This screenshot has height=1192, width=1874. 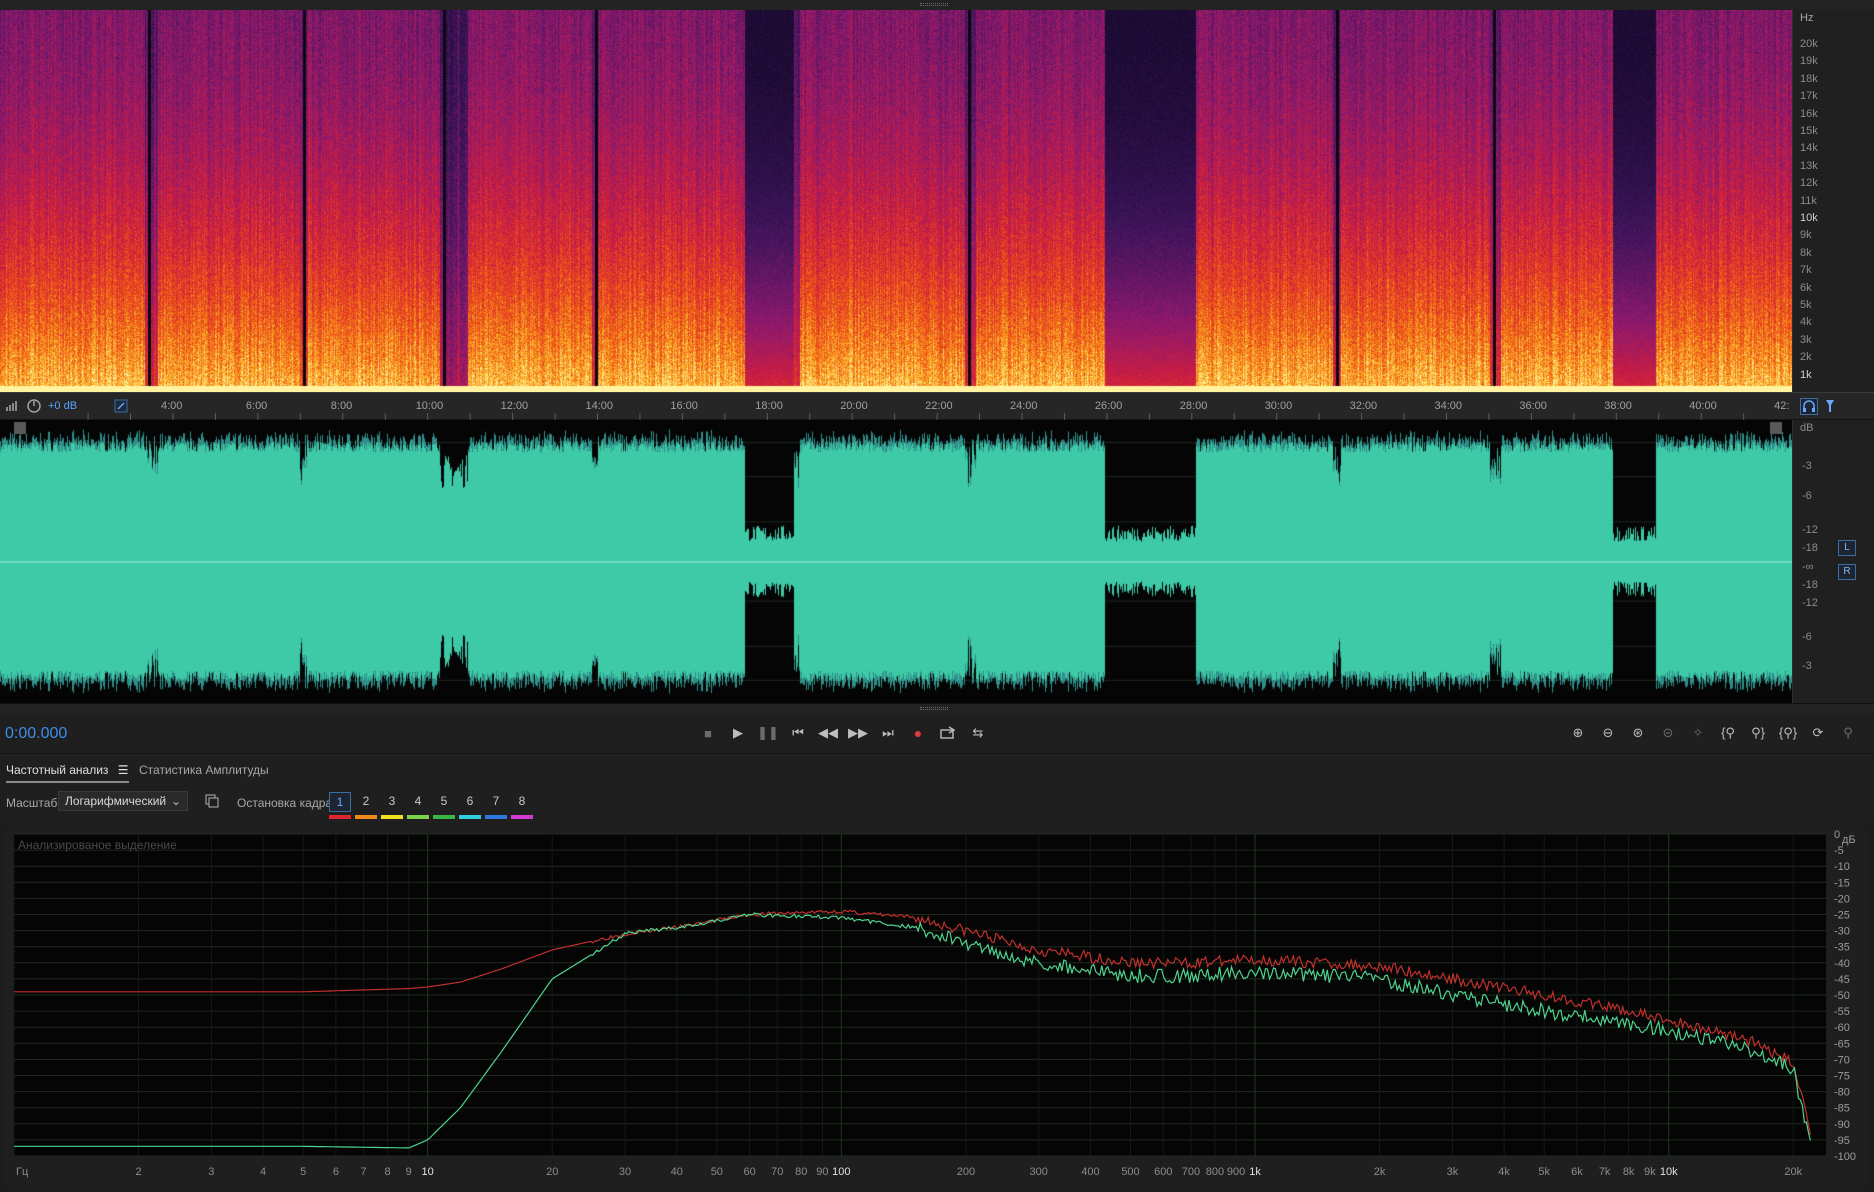 I want to click on timeline-tick-label: 22:00, so click(x=939, y=406).